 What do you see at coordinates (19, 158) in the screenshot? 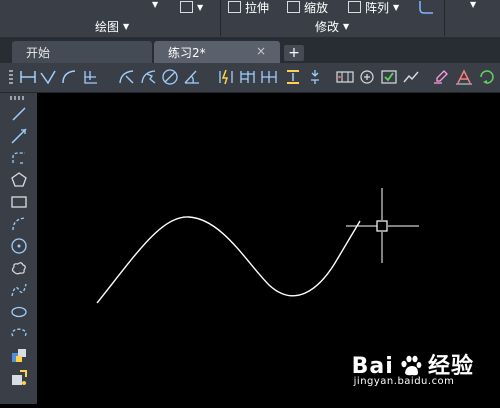
I see `polyline-icon` at bounding box center [19, 158].